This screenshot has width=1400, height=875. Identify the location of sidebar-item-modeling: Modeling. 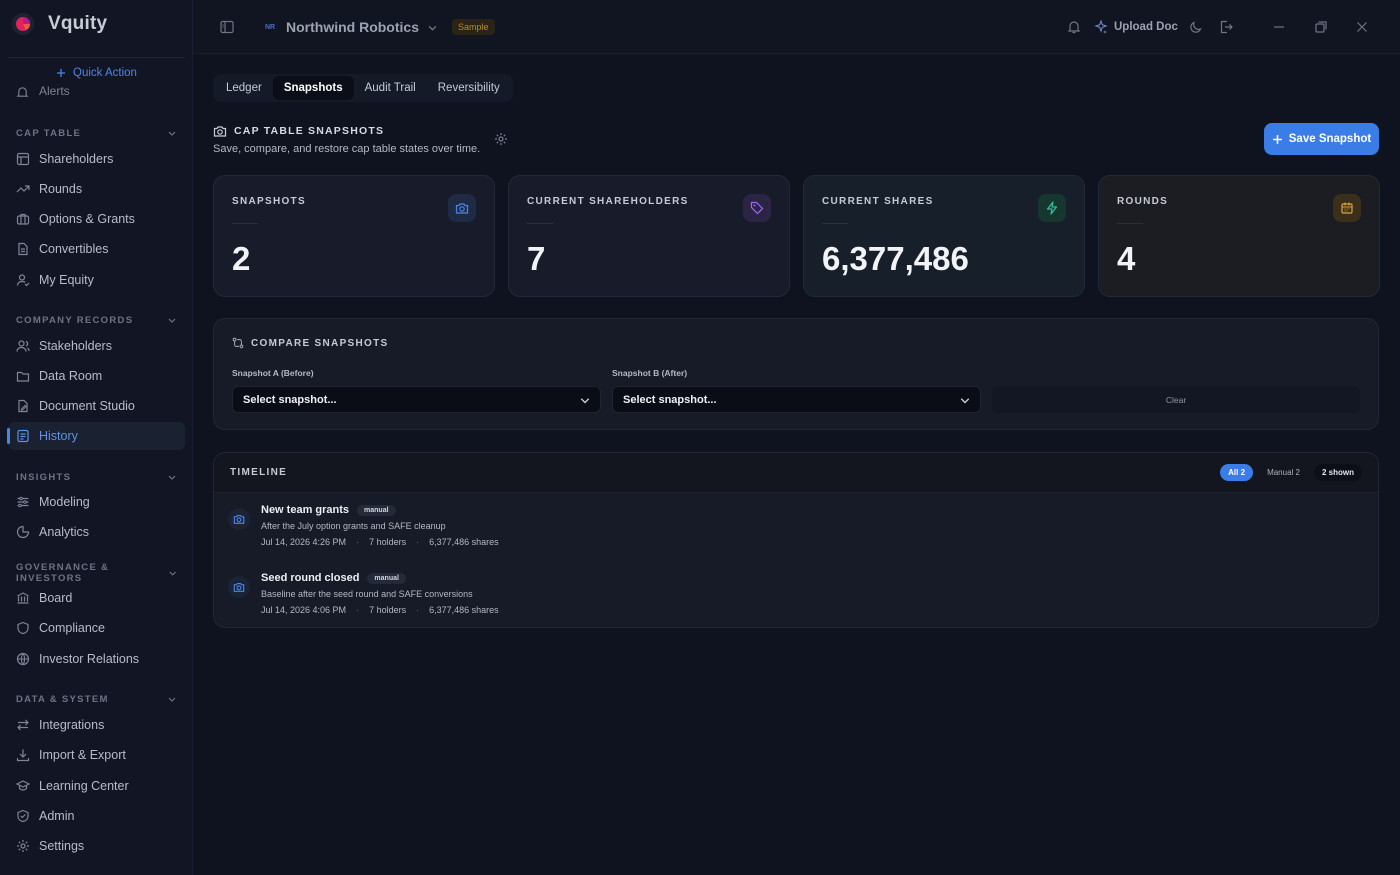
(96, 502).